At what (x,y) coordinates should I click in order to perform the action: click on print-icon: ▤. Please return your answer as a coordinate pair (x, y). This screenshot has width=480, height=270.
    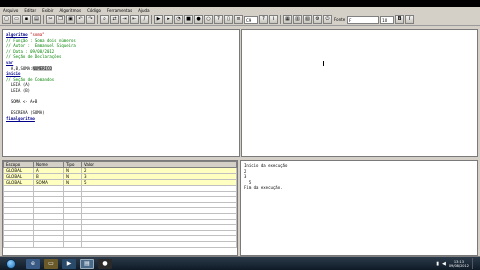
    Looking at the image, I should click on (36, 19).